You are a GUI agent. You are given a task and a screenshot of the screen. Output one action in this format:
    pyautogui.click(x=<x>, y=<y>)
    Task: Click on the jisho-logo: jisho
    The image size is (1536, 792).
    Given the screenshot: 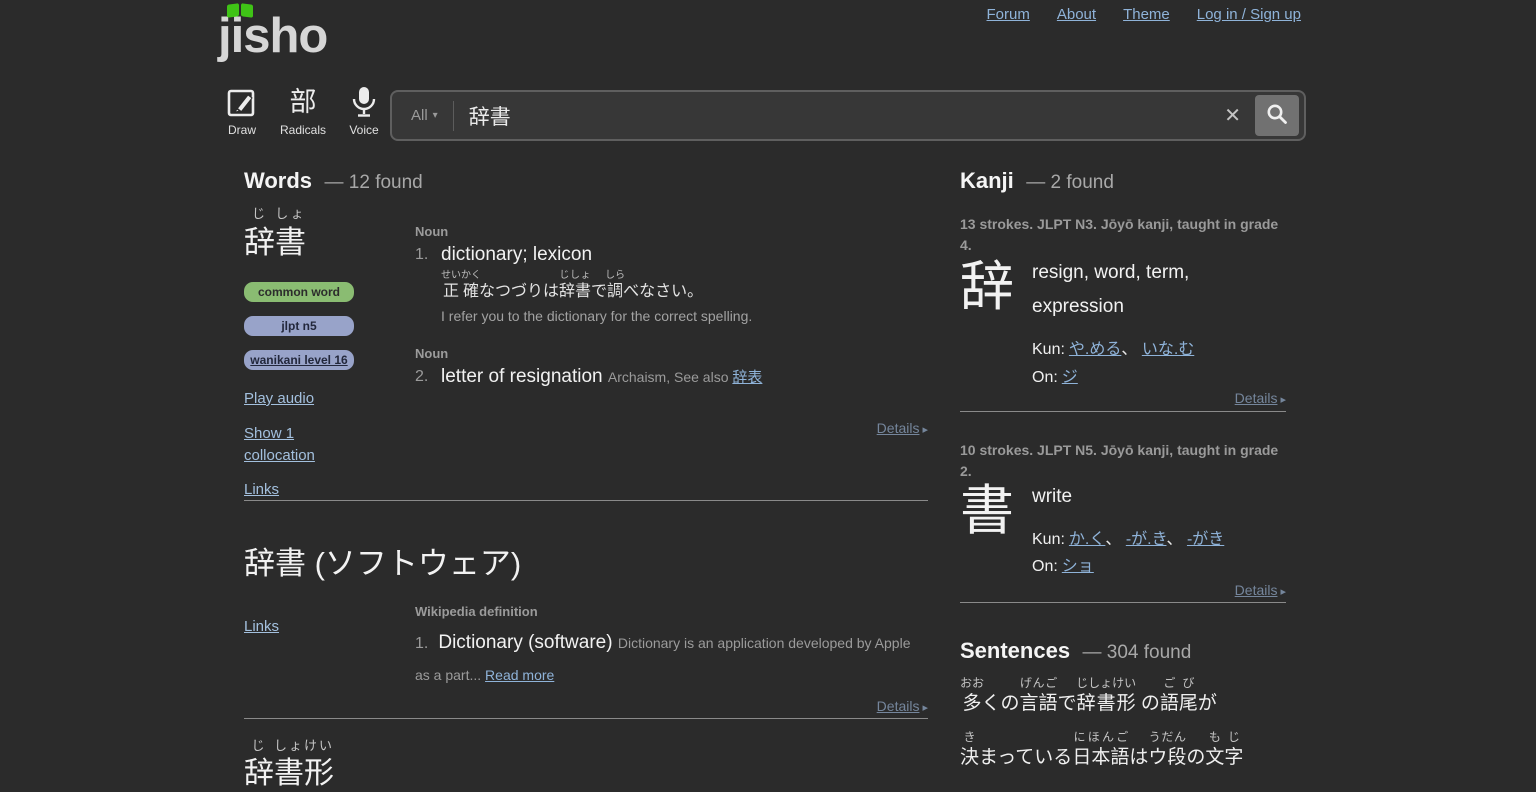 What is the action you would take?
    pyautogui.click(x=303, y=35)
    